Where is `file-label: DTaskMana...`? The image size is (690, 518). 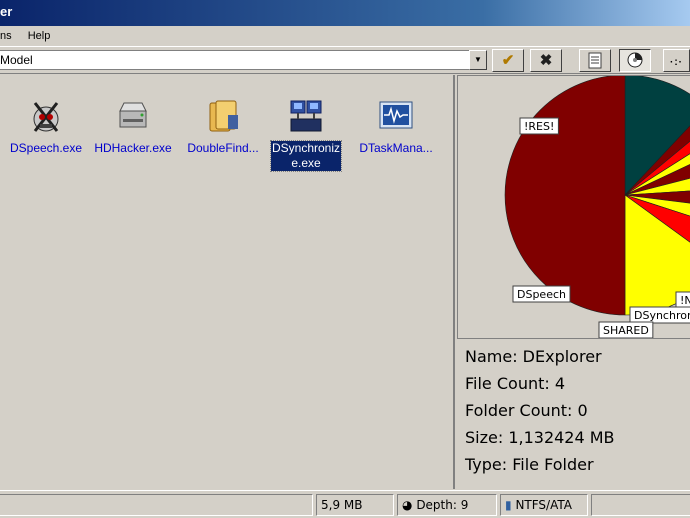 file-label: DTaskMana... is located at coordinates (396, 148).